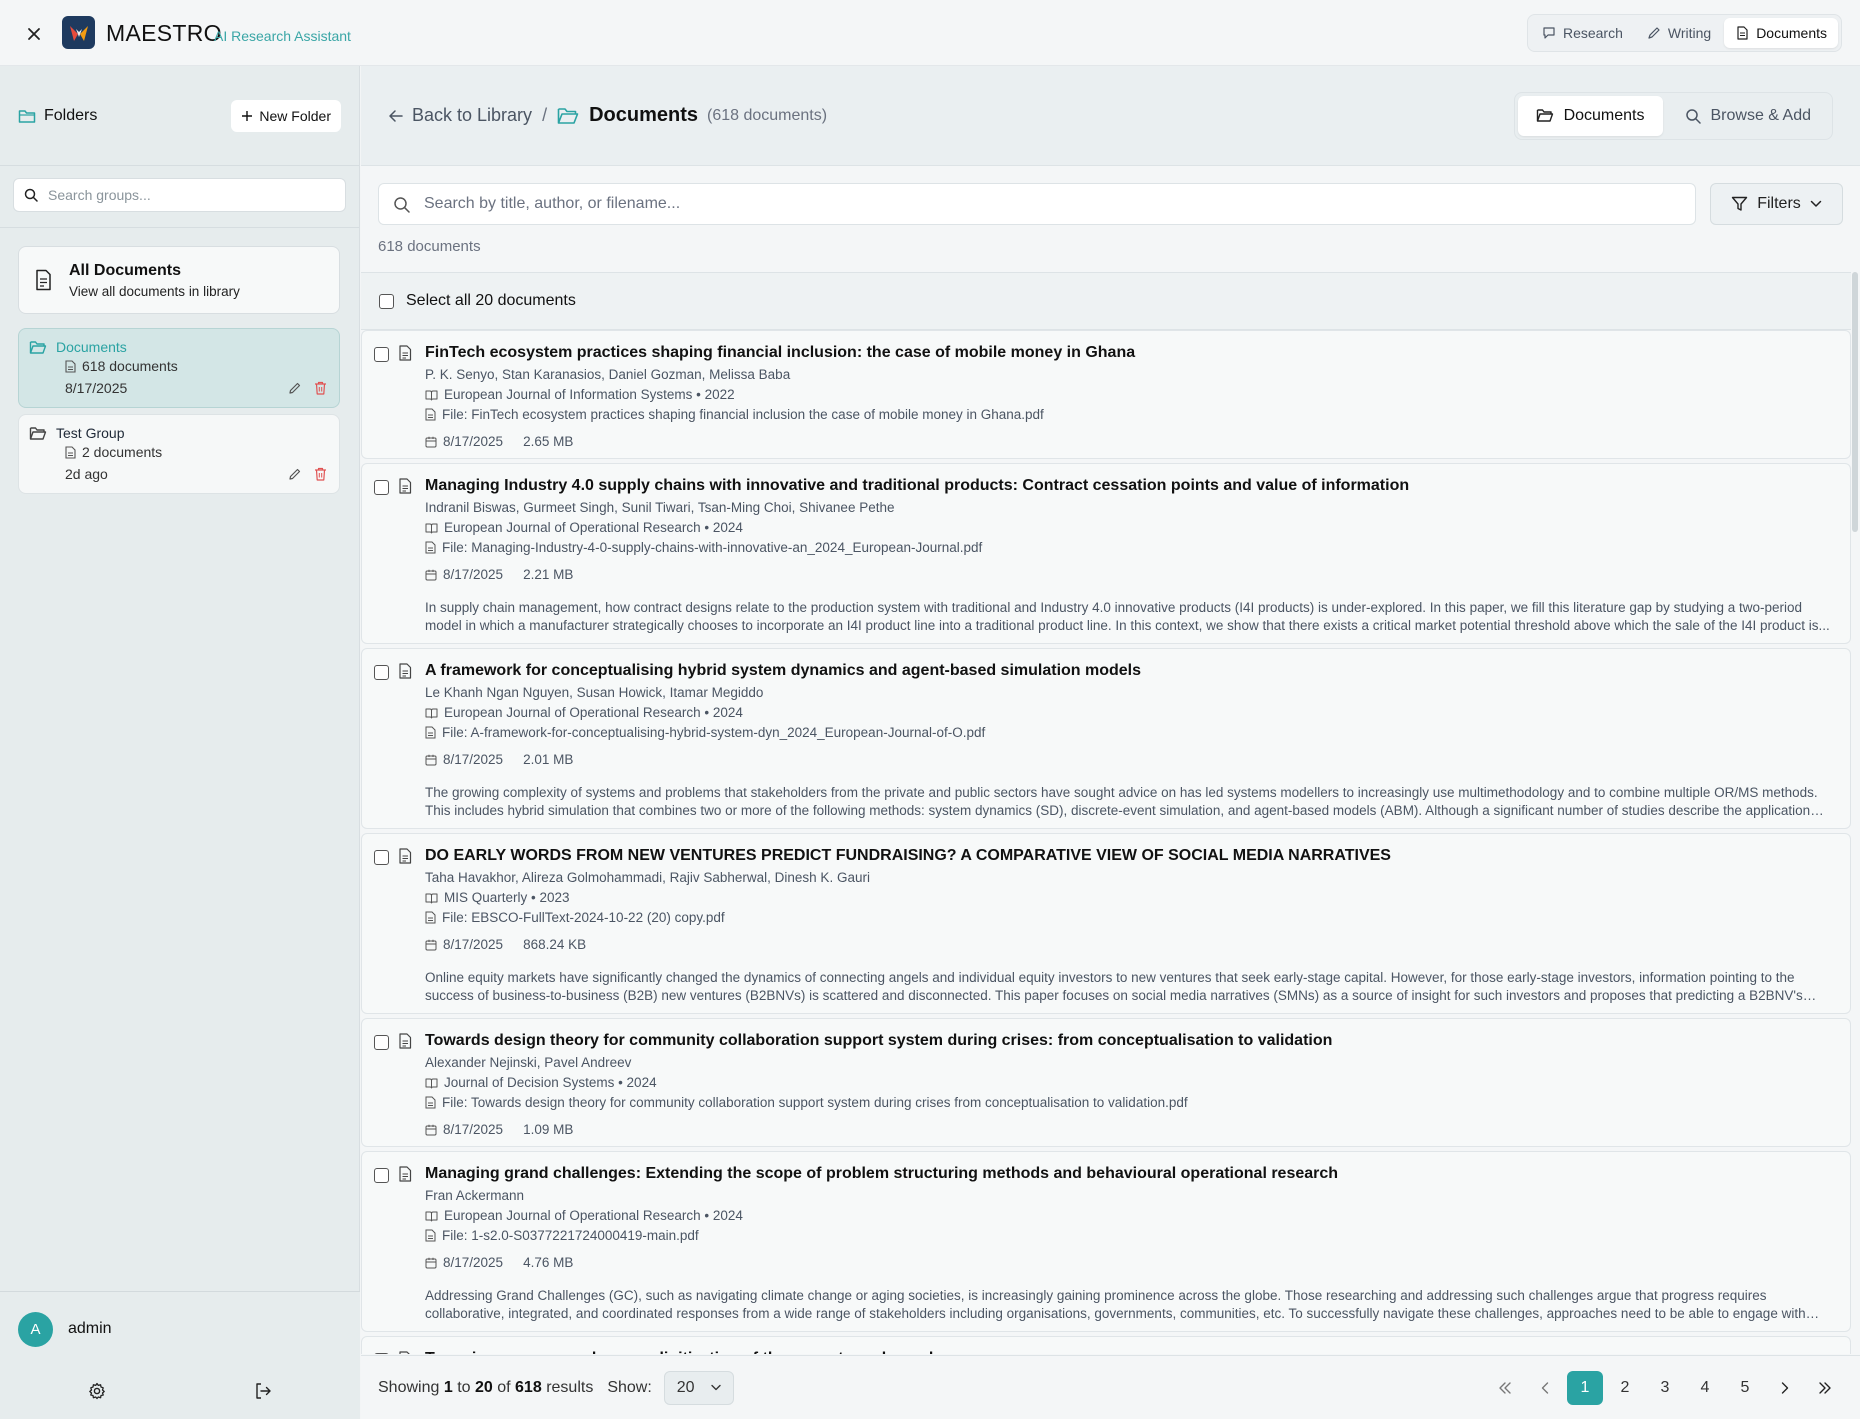 This screenshot has height=1419, width=1860. What do you see at coordinates (503, 1387) in the screenshot?
I see `of-word: of` at bounding box center [503, 1387].